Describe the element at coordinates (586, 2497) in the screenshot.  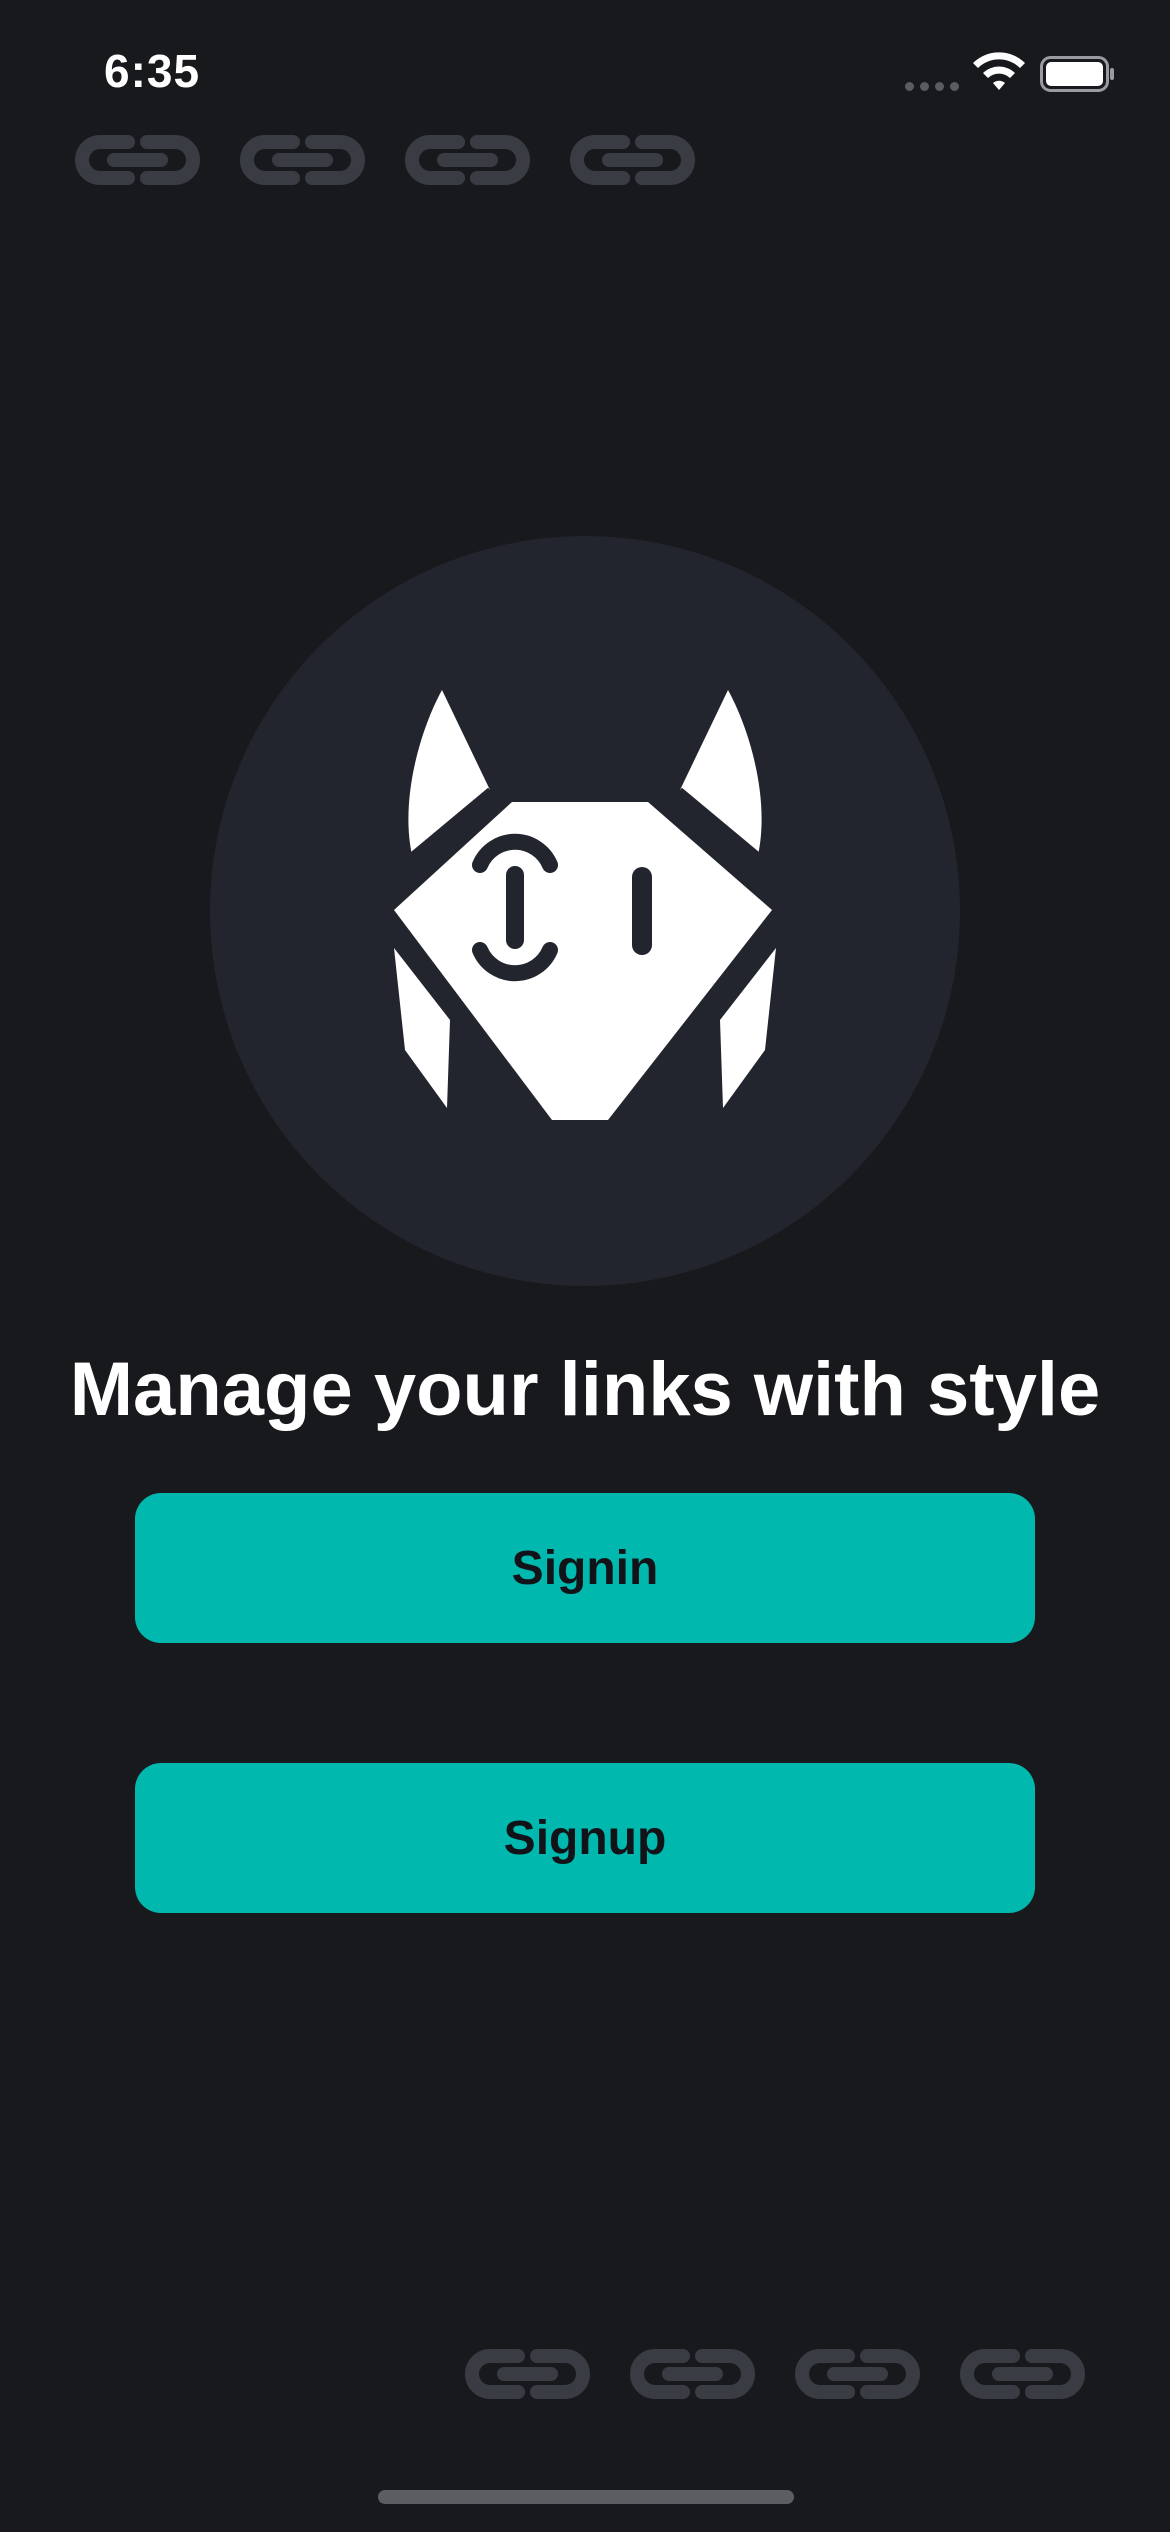
I see `home-indicator` at that location.